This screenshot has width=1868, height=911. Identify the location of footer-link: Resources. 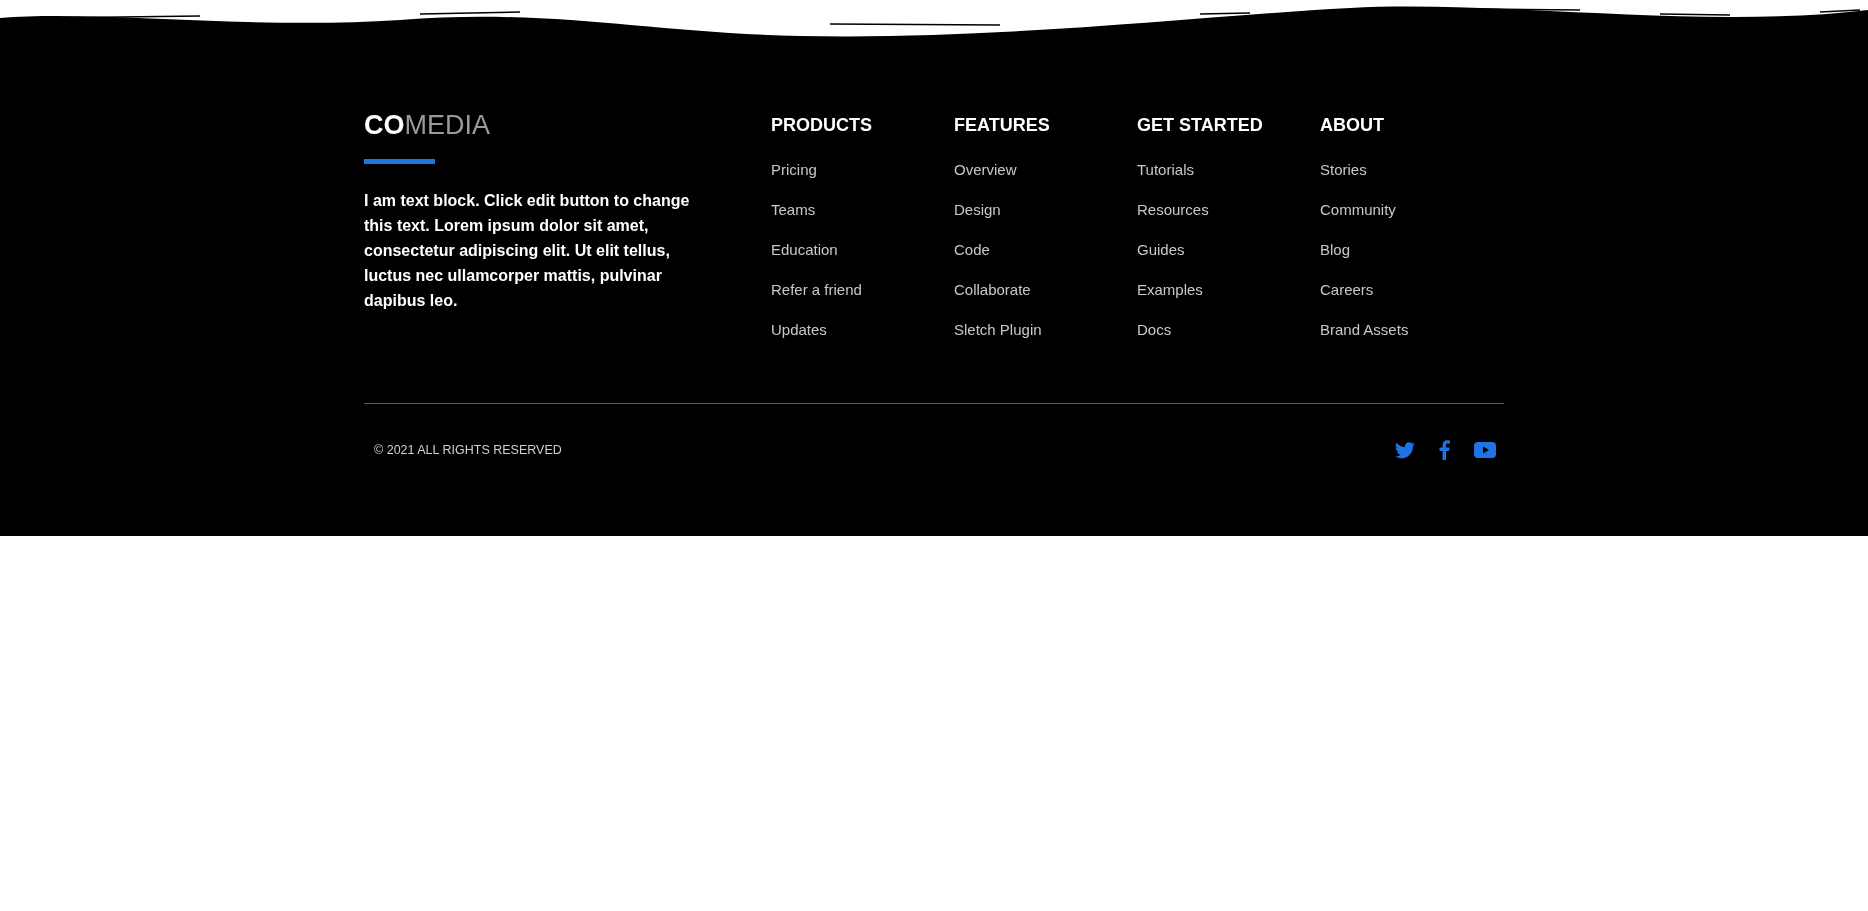
(1173, 209).